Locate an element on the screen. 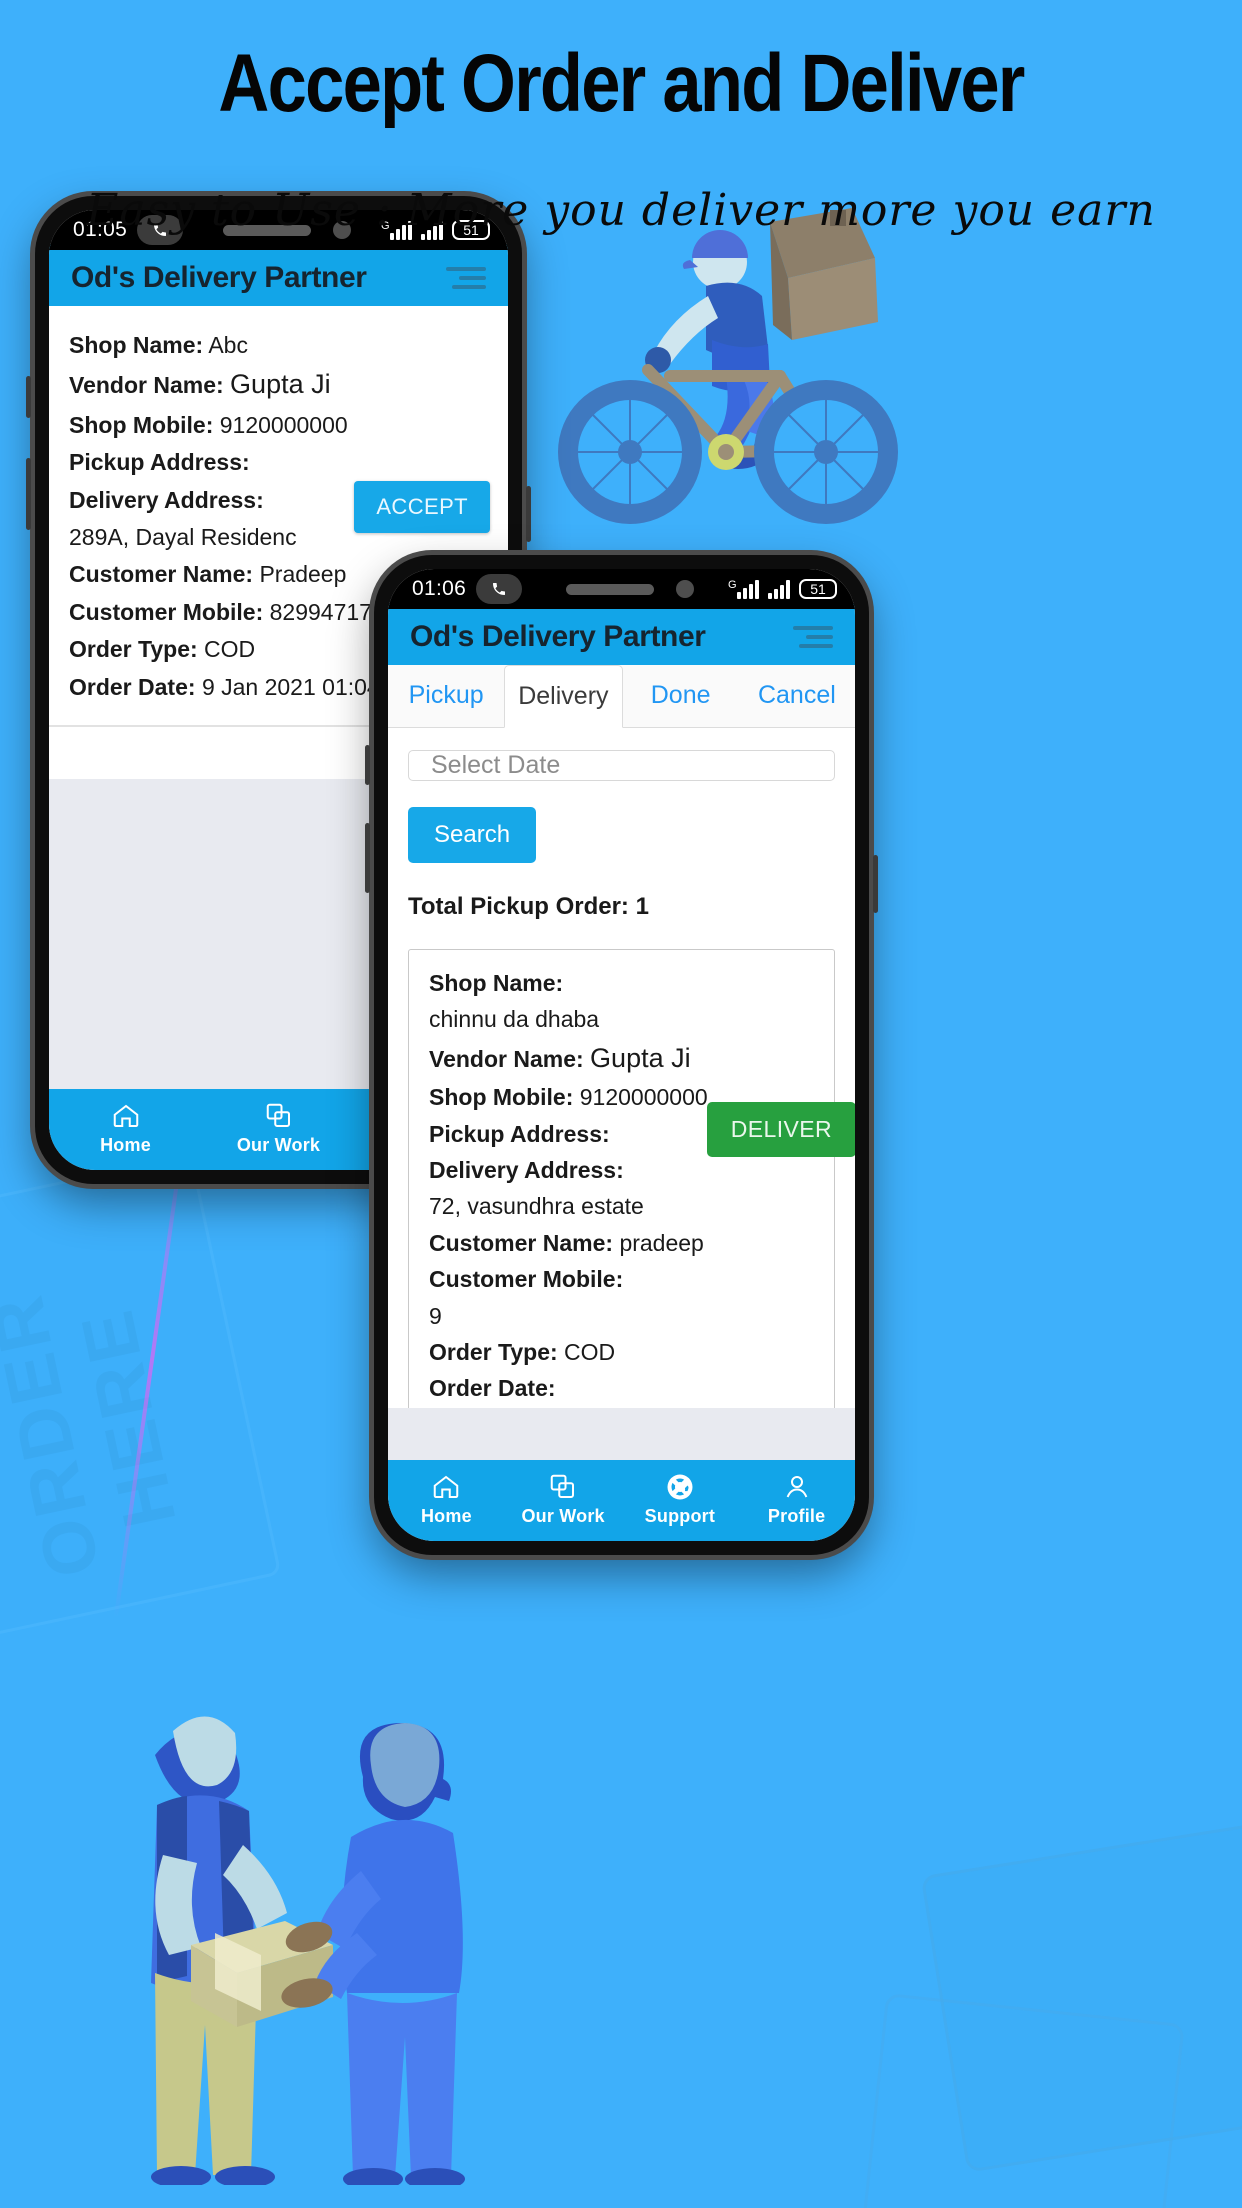 The image size is (1242, 2208). order-field-row: Shop Mobile: 9120000000 is located at coordinates (278, 425).